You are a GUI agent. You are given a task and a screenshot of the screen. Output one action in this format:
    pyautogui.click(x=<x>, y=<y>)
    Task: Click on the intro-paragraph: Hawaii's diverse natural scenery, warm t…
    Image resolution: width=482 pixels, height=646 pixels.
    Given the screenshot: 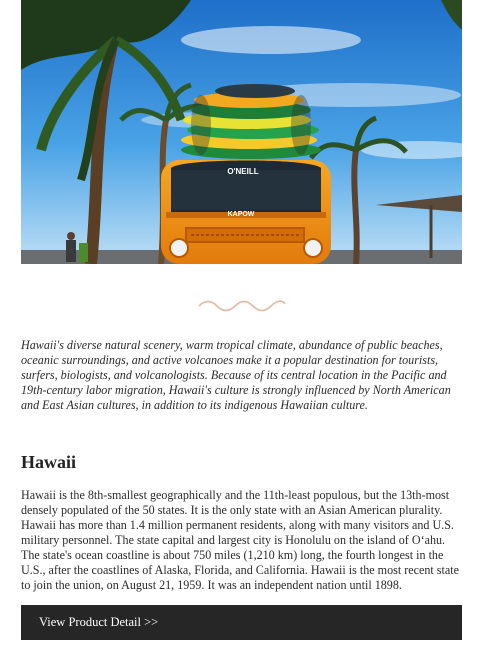 What is the action you would take?
    pyautogui.click(x=236, y=375)
    